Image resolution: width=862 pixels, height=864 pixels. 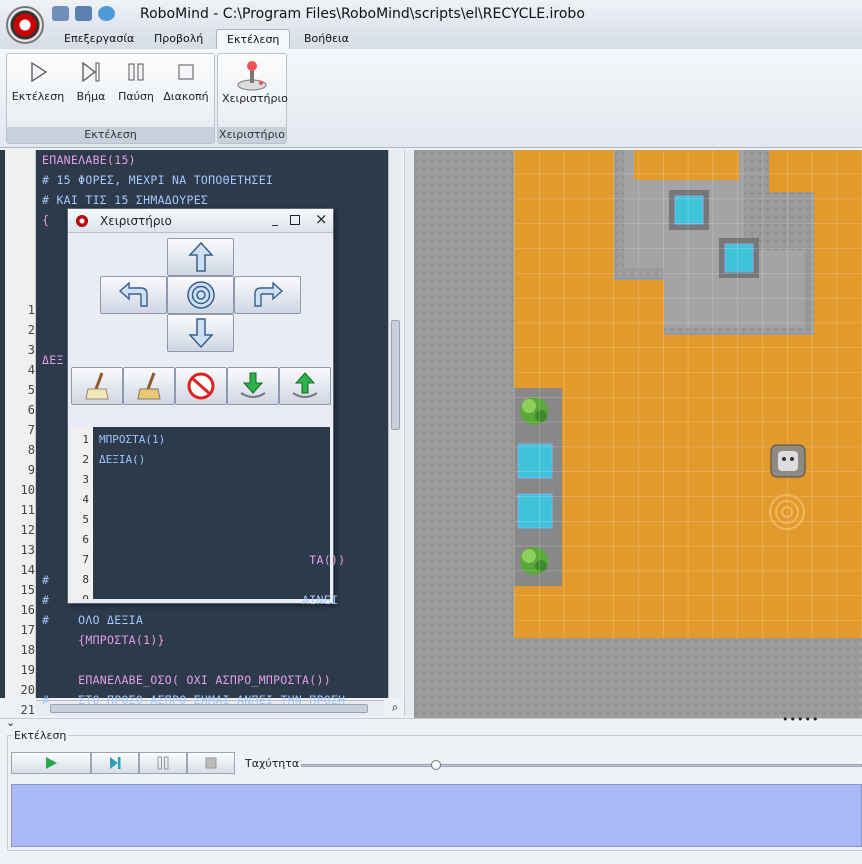 I want to click on line-number: 9, so click(x=31, y=470).